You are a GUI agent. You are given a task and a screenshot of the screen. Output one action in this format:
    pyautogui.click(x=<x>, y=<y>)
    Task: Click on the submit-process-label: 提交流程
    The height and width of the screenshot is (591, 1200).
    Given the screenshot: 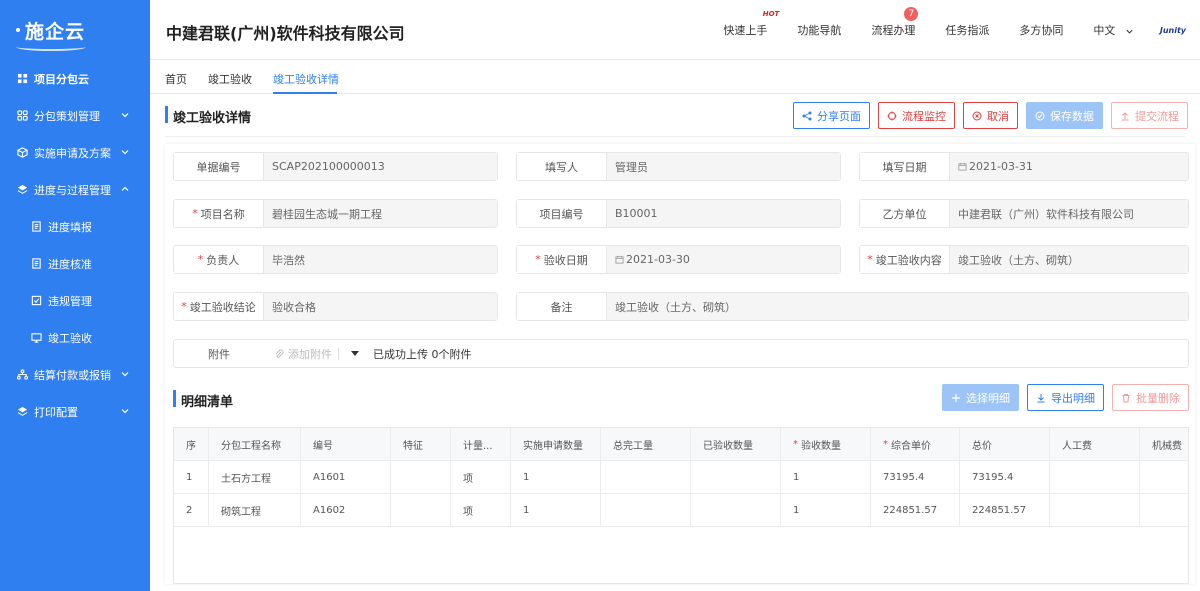 What is the action you would take?
    pyautogui.click(x=1157, y=116)
    